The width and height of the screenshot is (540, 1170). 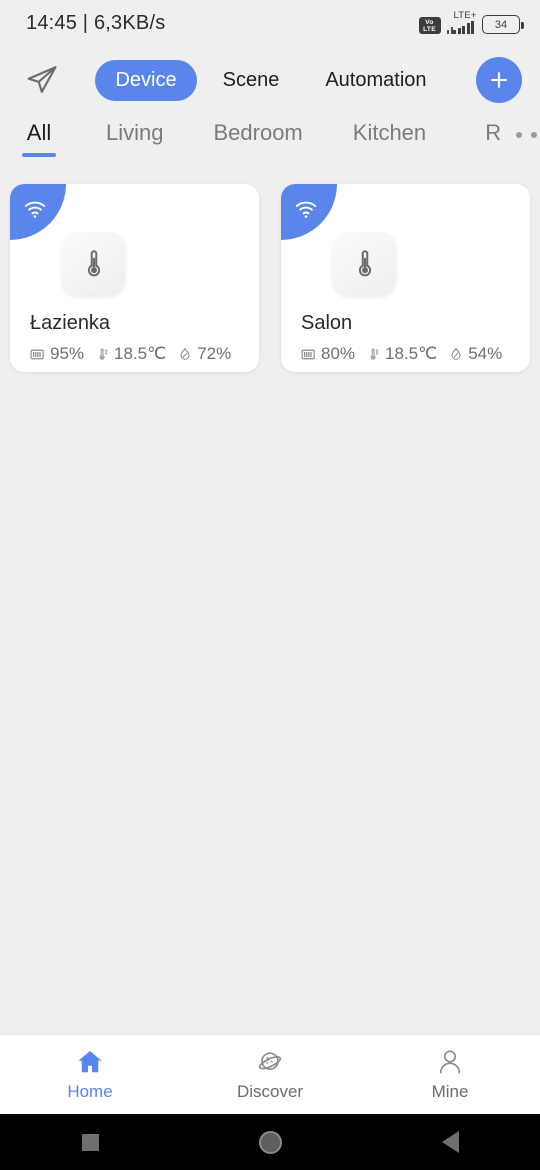 I want to click on status-time-network: 14:45 | 6,3KB/s, so click(x=96, y=22).